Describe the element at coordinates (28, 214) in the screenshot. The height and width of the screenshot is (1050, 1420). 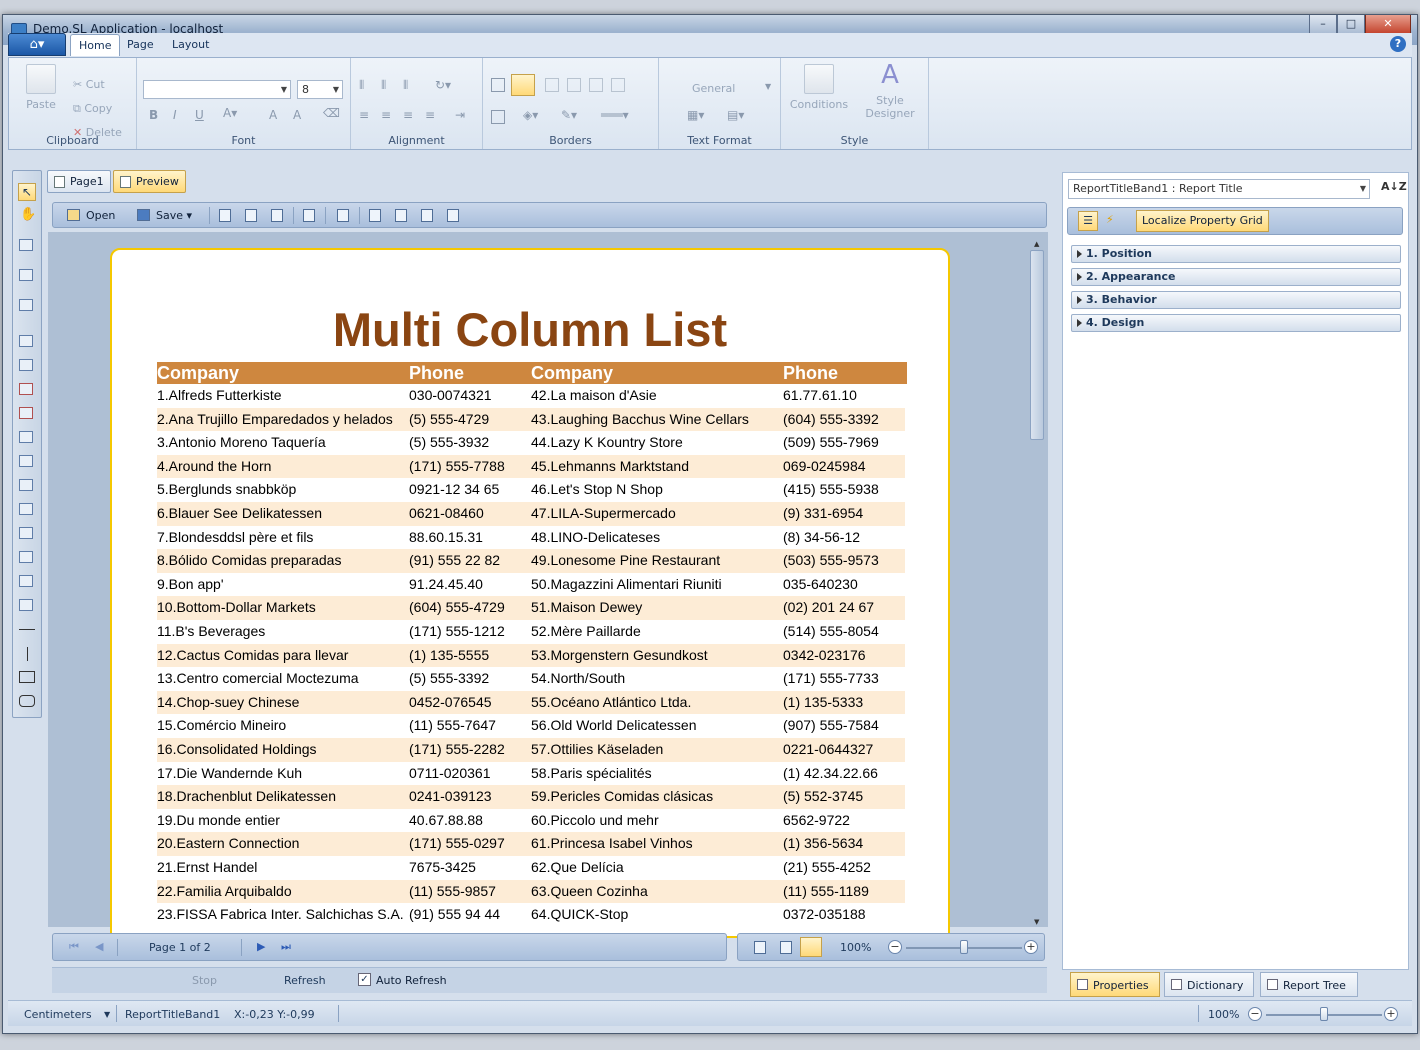
I see `hand-tool-icon: ✋` at that location.